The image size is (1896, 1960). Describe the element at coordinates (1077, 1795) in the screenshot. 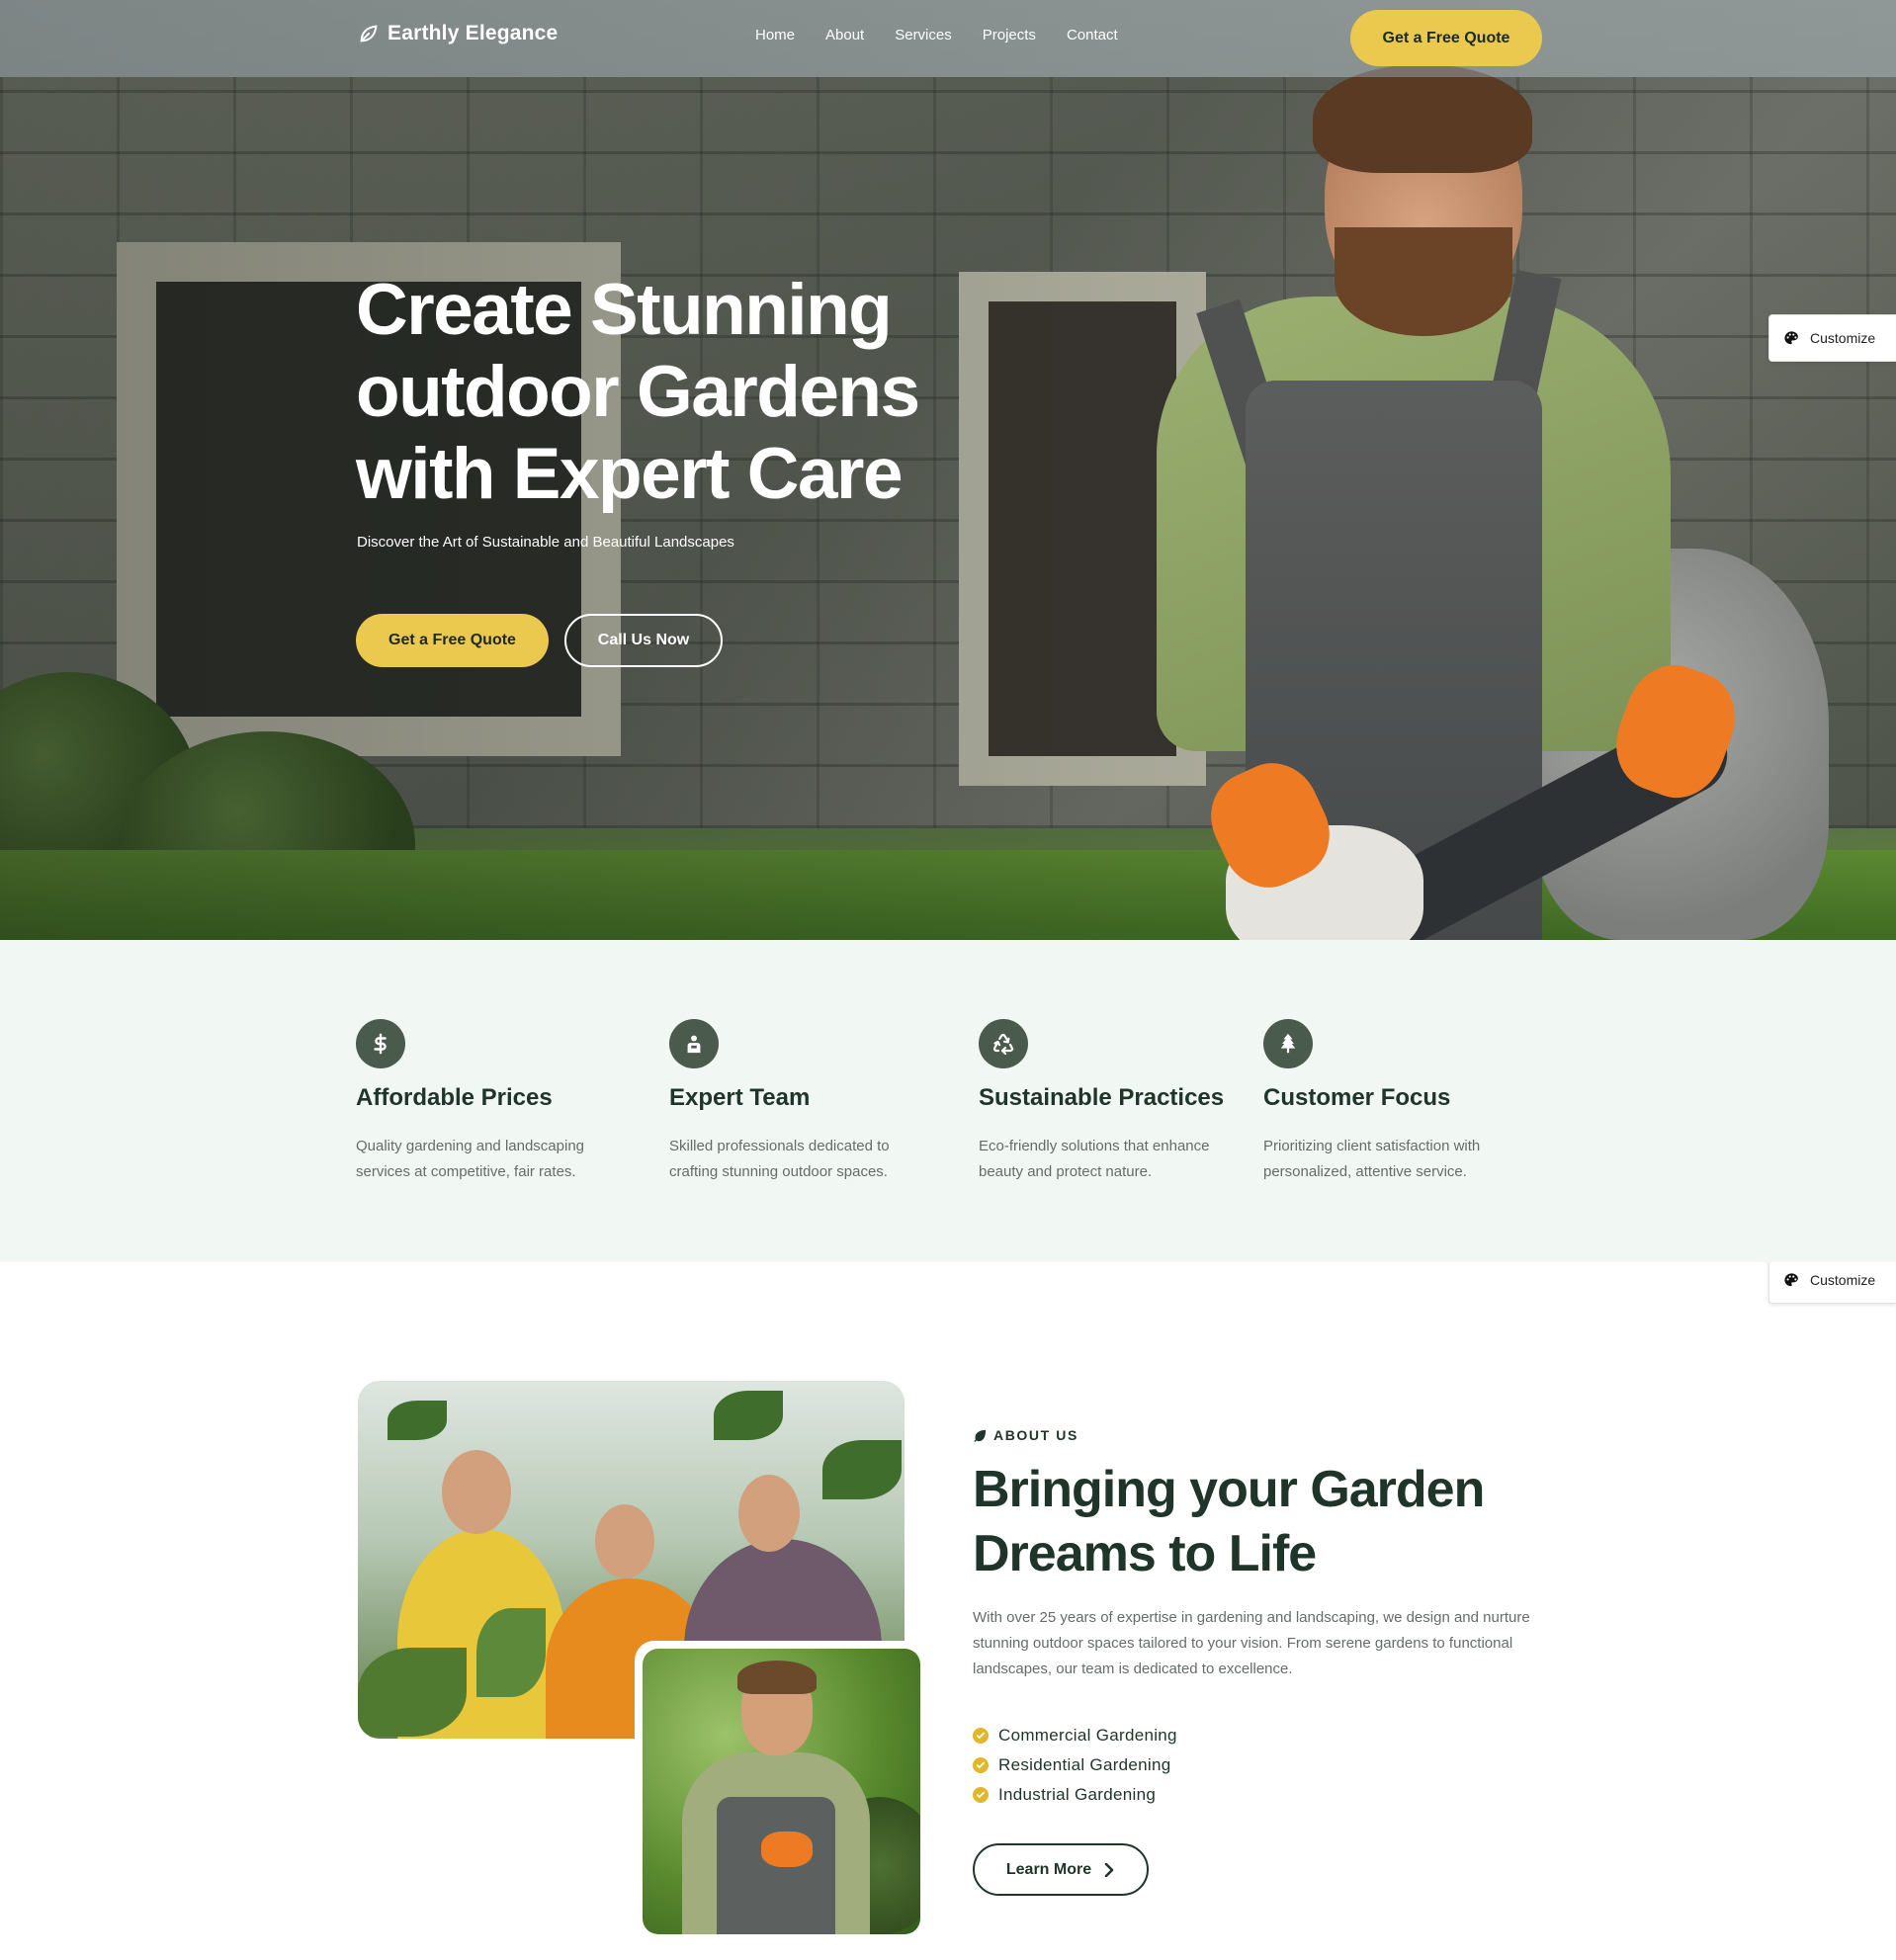

I see `list-item-label: Industrial Gardening` at that location.